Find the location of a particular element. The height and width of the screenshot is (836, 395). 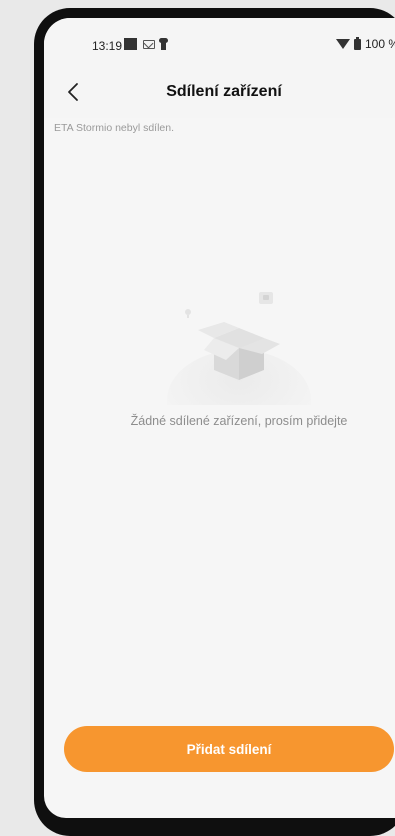

empty-state-message: Žádné sdílené zařízení, prosím přidejte is located at coordinates (239, 421).